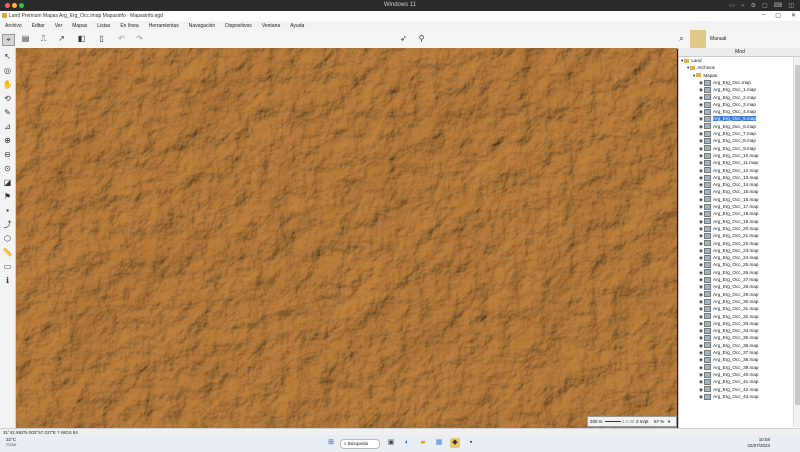 The height and width of the screenshot is (452, 800). Describe the element at coordinates (797, 235) in the screenshot. I see `tree-scrollbar-thumb` at that location.